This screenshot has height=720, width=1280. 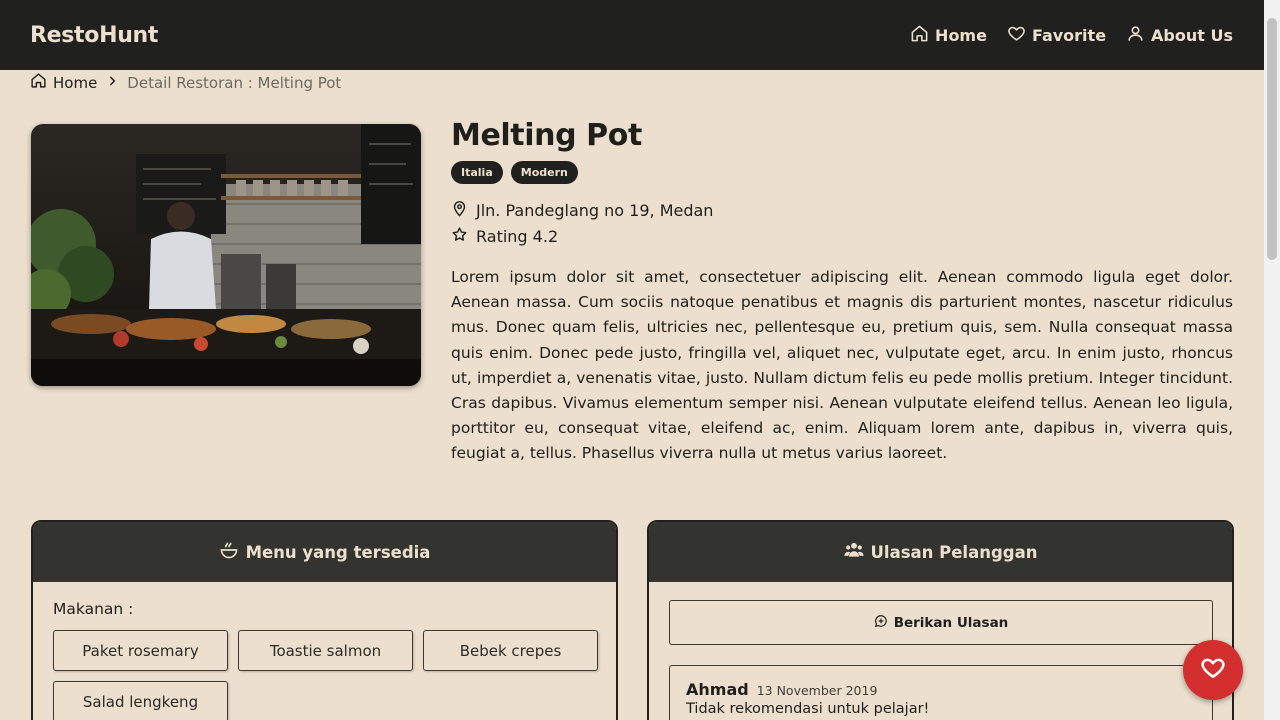 I want to click on food-section-label: Makanan :, so click(x=93, y=609).